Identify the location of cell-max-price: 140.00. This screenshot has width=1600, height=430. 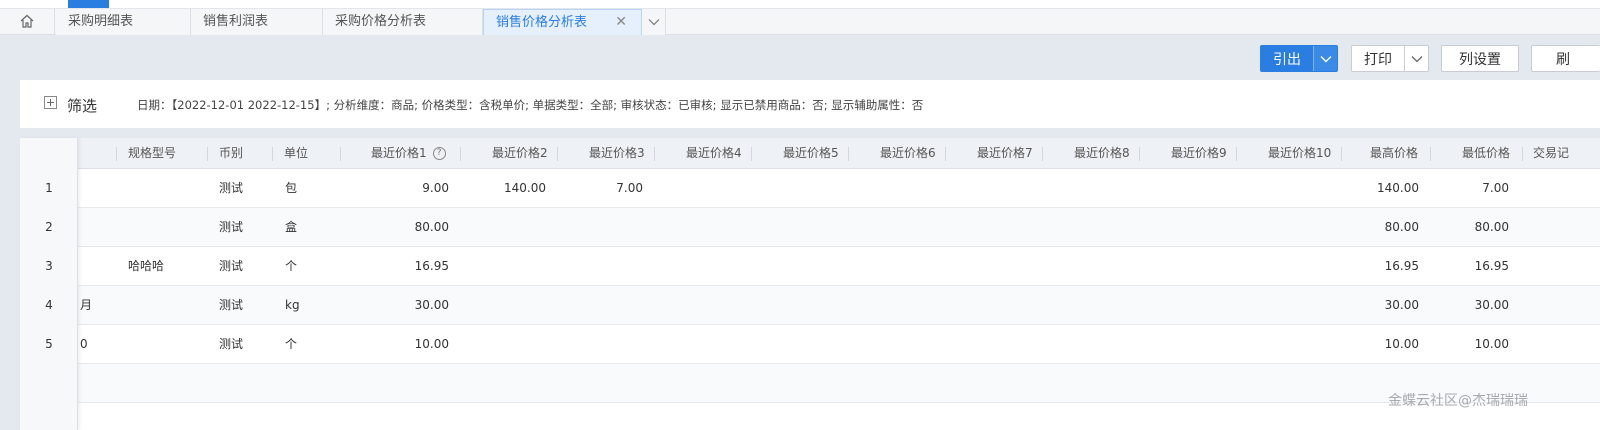
(1398, 188).